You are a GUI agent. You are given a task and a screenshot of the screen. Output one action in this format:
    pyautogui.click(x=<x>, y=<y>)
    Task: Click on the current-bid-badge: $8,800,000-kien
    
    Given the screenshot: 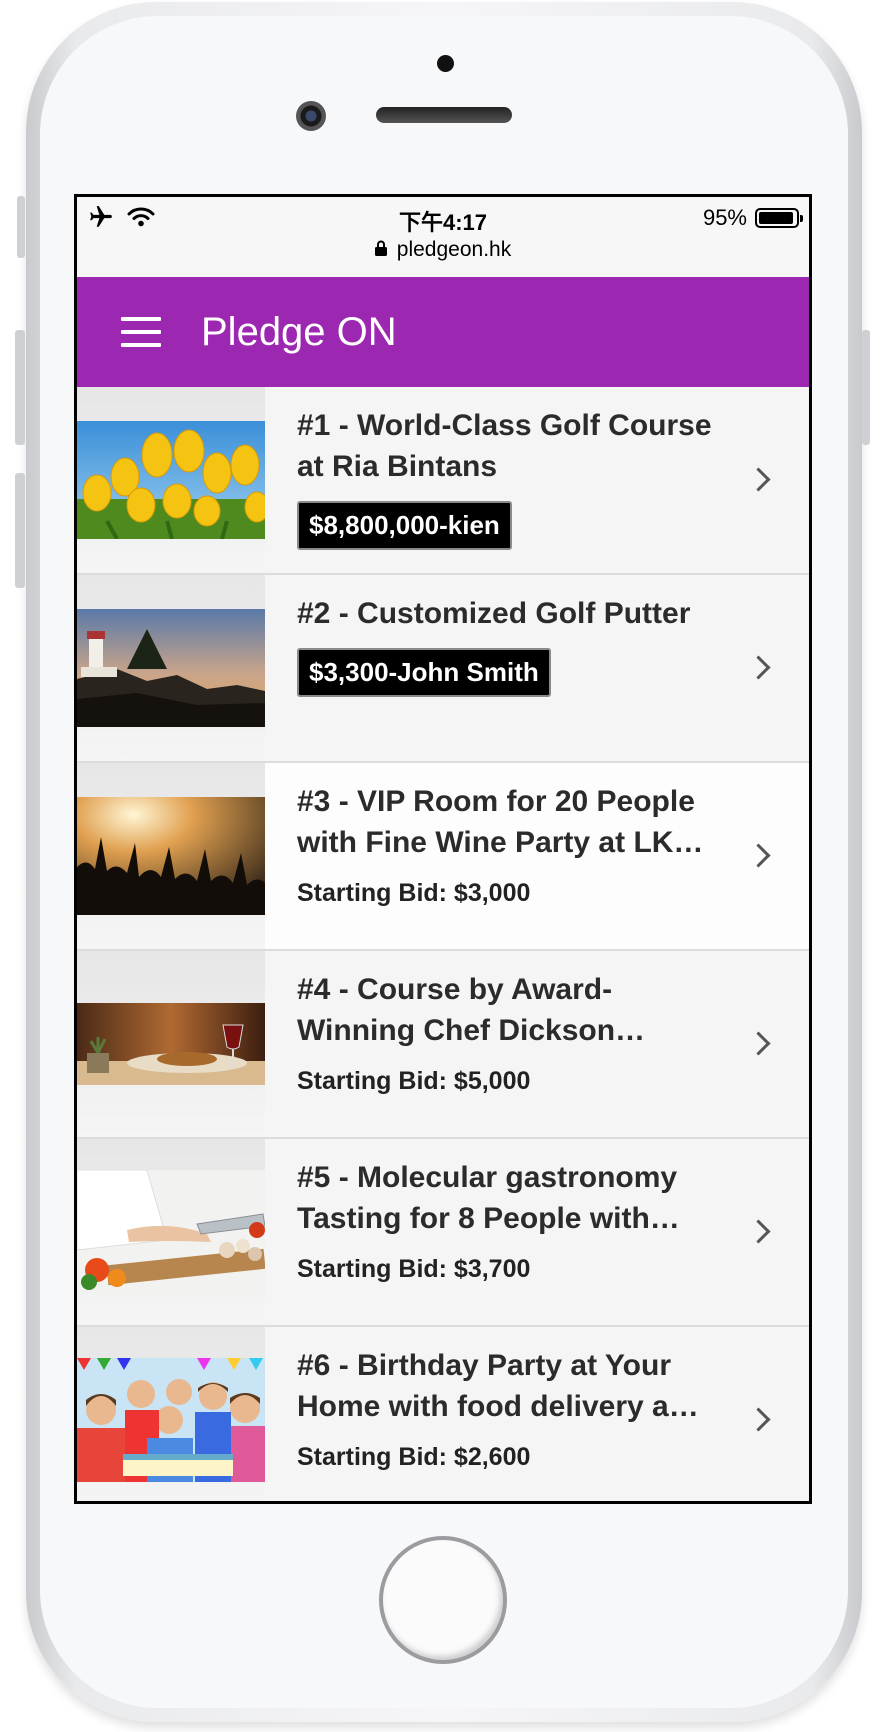 What is the action you would take?
    pyautogui.click(x=404, y=525)
    